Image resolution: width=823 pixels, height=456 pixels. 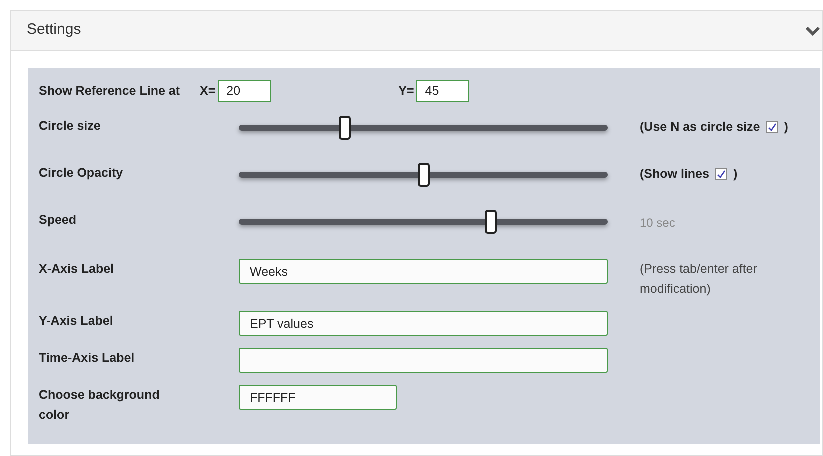 What do you see at coordinates (423, 323) in the screenshot?
I see `text-input: EPT values` at bounding box center [423, 323].